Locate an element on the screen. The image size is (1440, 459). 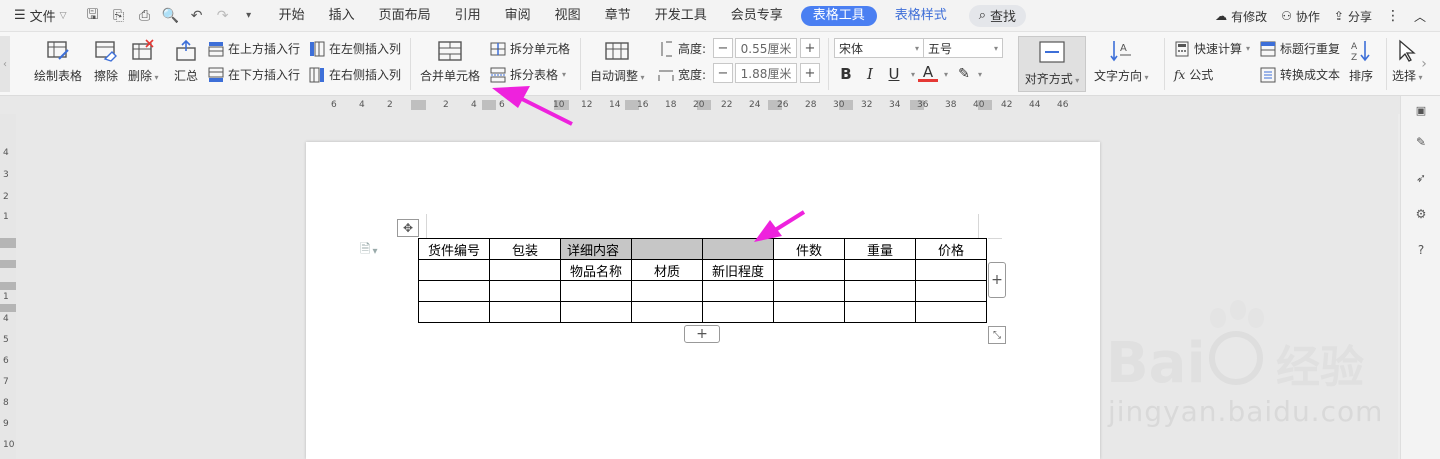
share-button: ⇪ 分享 is located at coordinates (1353, 16).